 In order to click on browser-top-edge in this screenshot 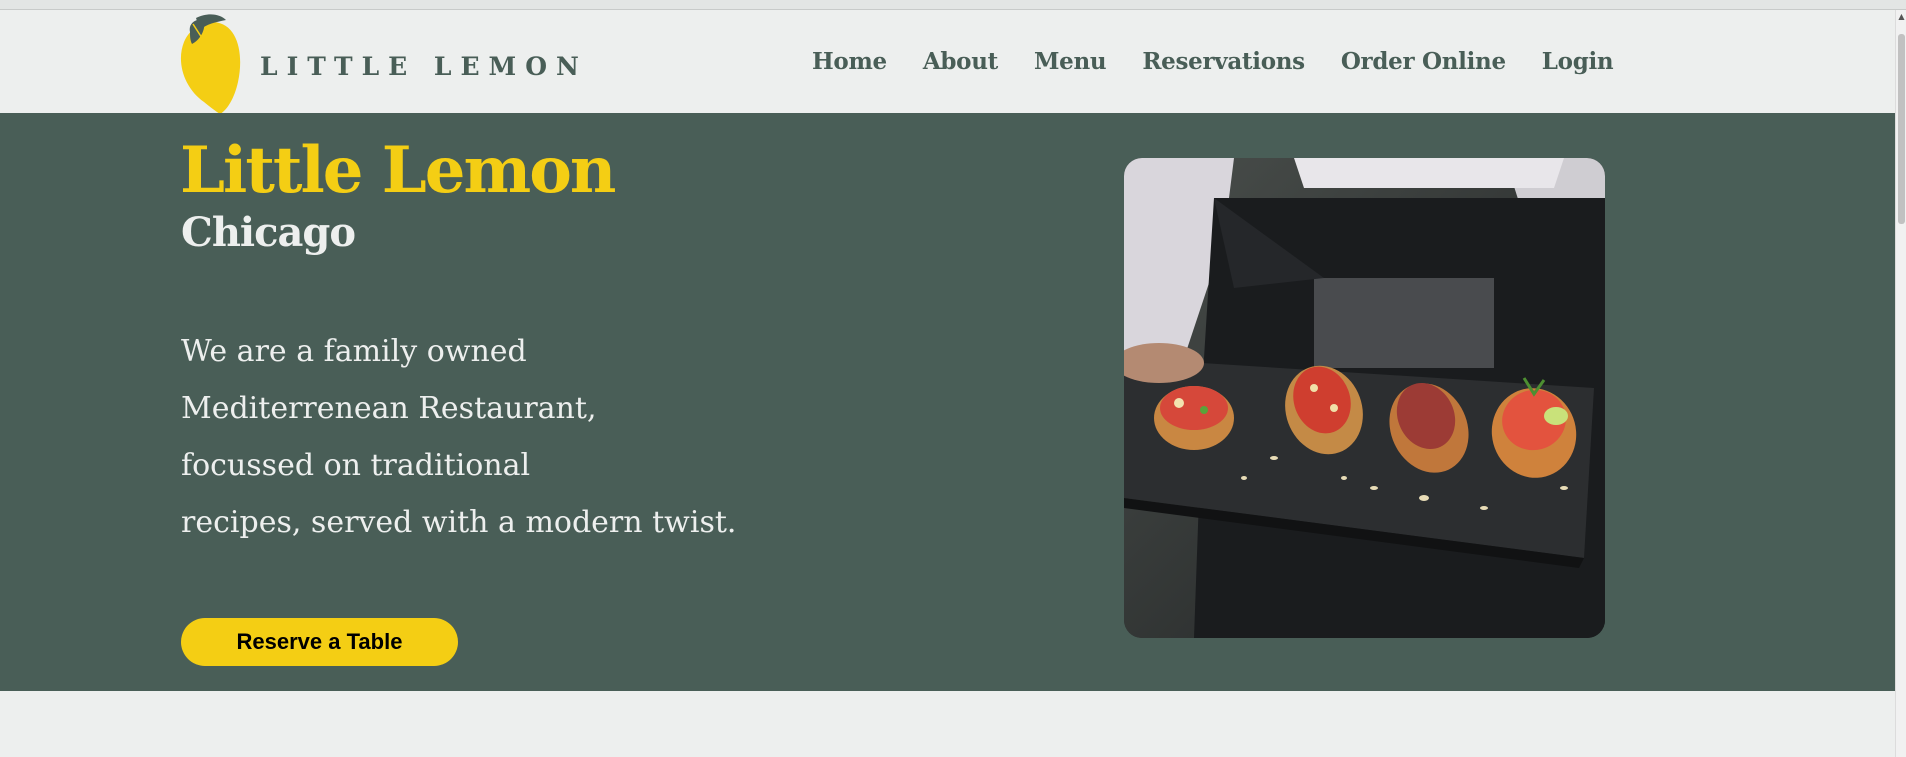, I will do `click(953, 5)`.